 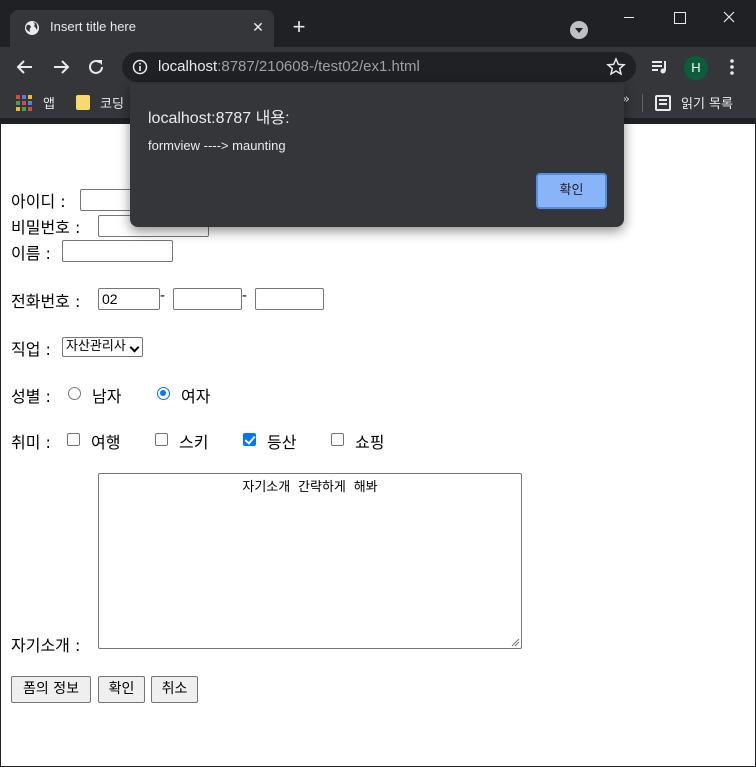 I want to click on job-label: 직업 :, so click(x=31, y=349).